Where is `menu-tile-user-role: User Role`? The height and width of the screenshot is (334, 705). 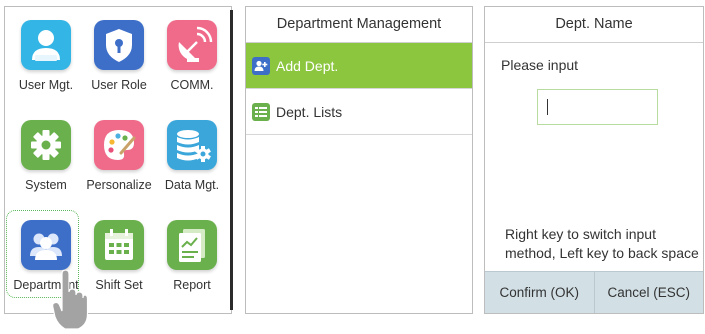
menu-tile-user-role: User Role is located at coordinates (119, 56).